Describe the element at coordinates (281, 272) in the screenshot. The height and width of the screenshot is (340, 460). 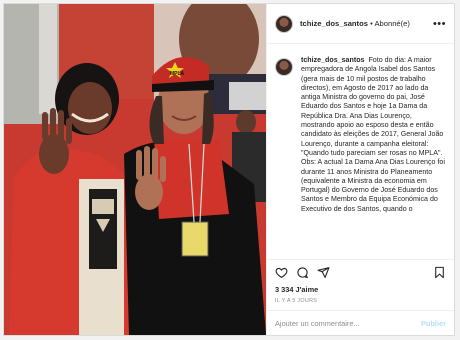
I see `heart-icon` at that location.